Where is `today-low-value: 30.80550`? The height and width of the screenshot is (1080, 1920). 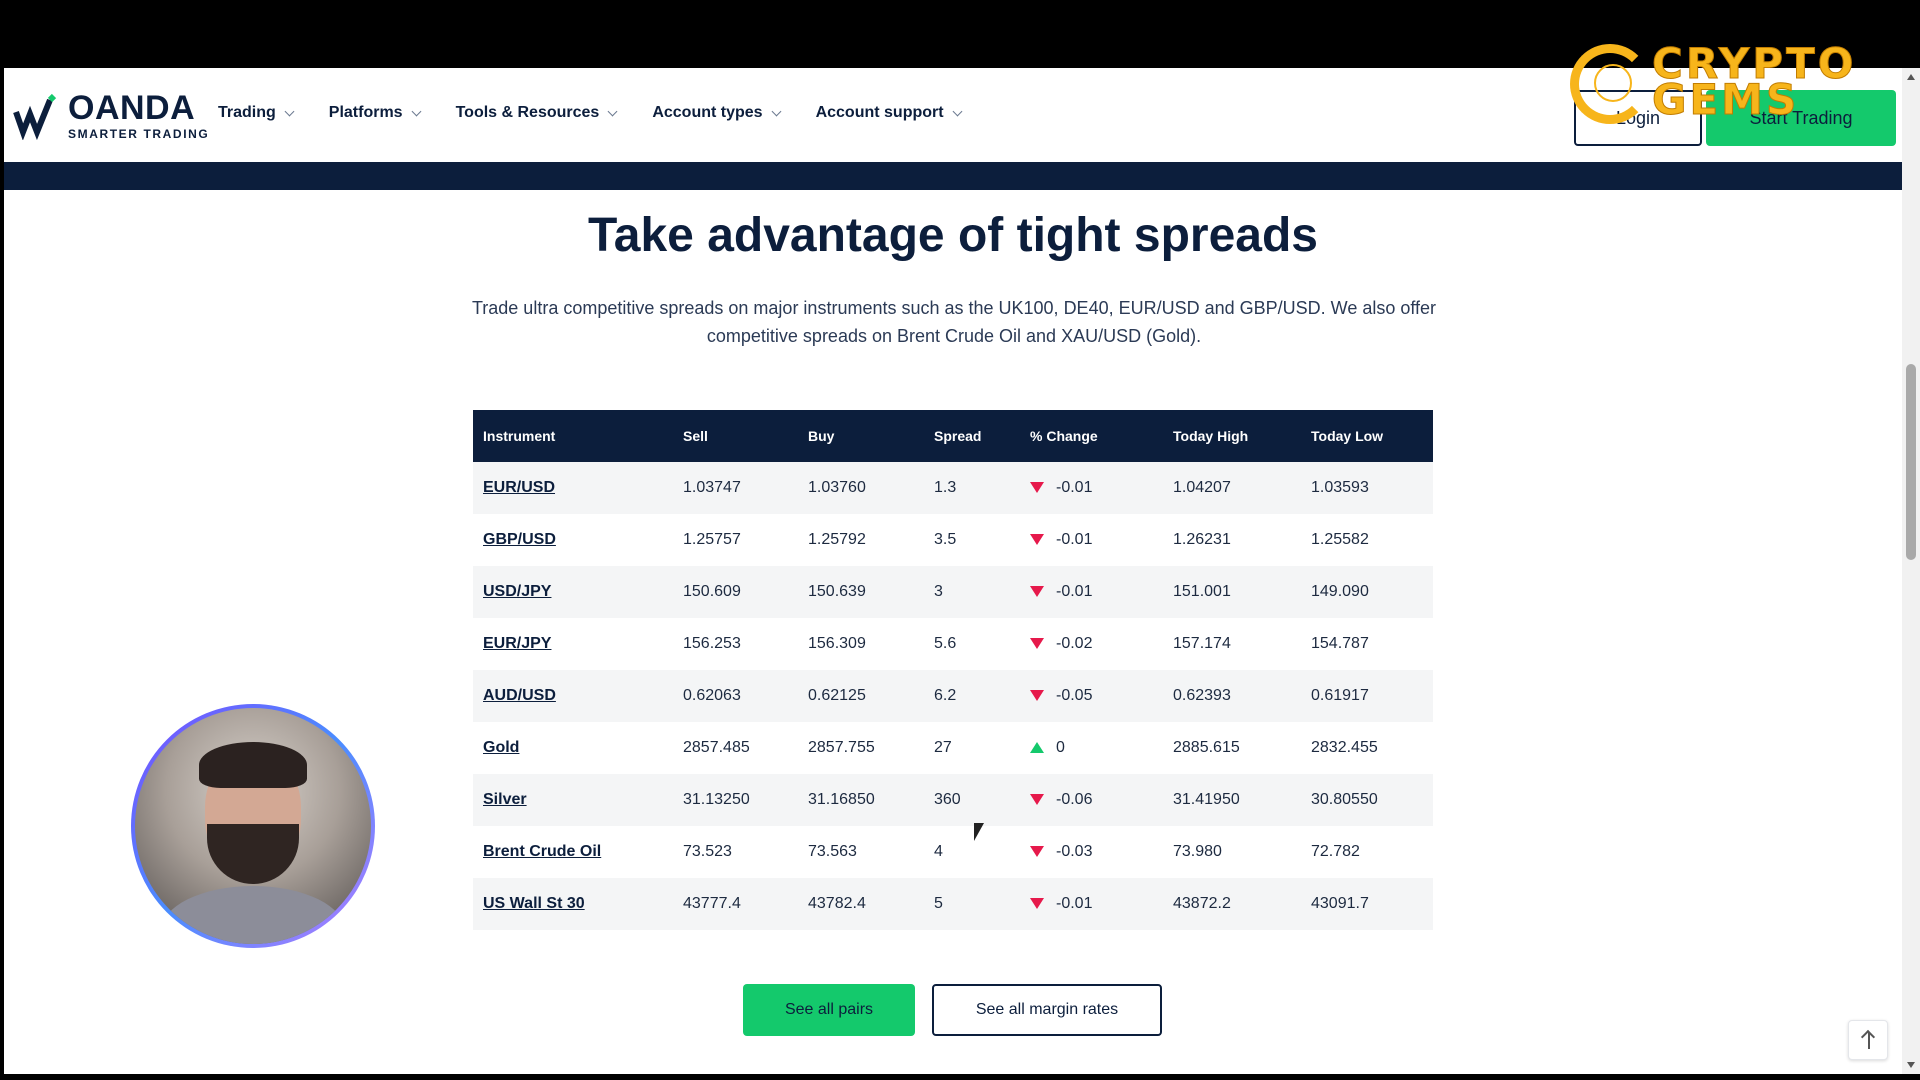 today-low-value: 30.80550 is located at coordinates (1367, 800).